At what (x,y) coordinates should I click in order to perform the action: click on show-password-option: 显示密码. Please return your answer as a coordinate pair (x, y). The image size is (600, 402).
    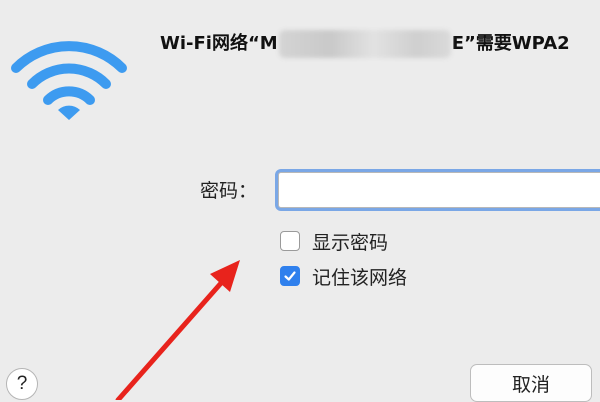
    Looking at the image, I should click on (334, 241).